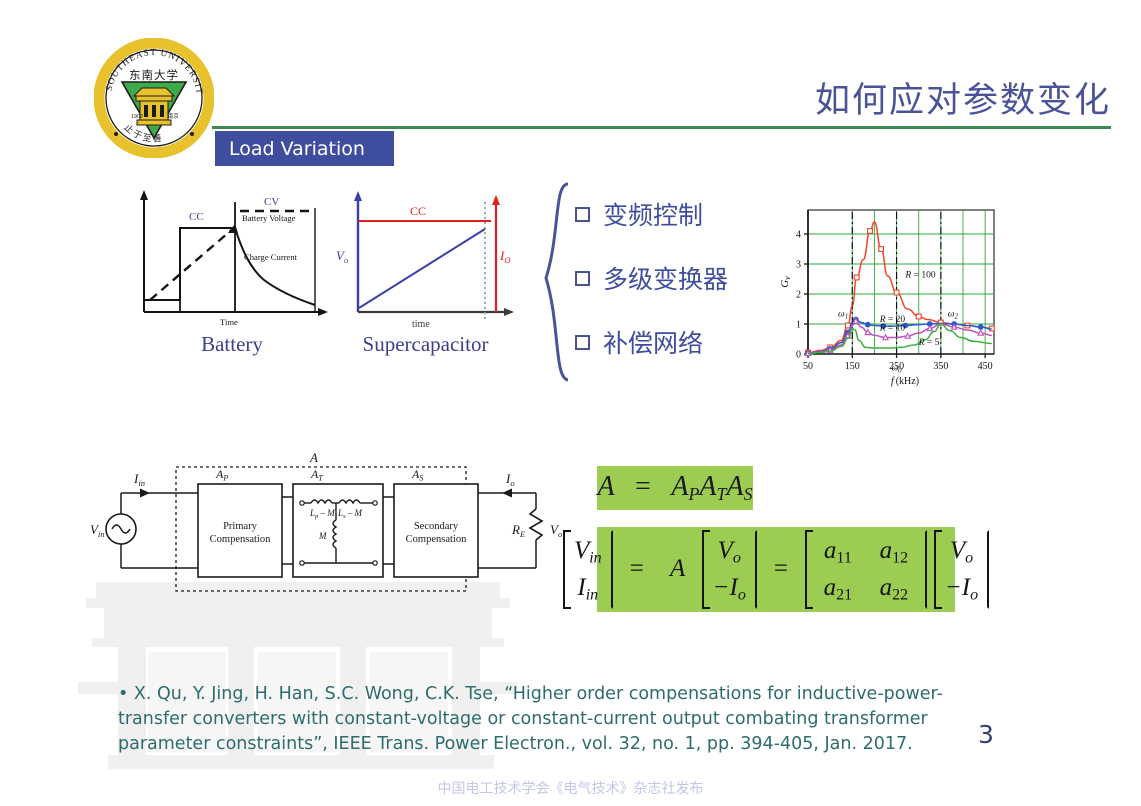  Describe the element at coordinates (798, 325) in the screenshot. I see `svg-text: 1` at that location.